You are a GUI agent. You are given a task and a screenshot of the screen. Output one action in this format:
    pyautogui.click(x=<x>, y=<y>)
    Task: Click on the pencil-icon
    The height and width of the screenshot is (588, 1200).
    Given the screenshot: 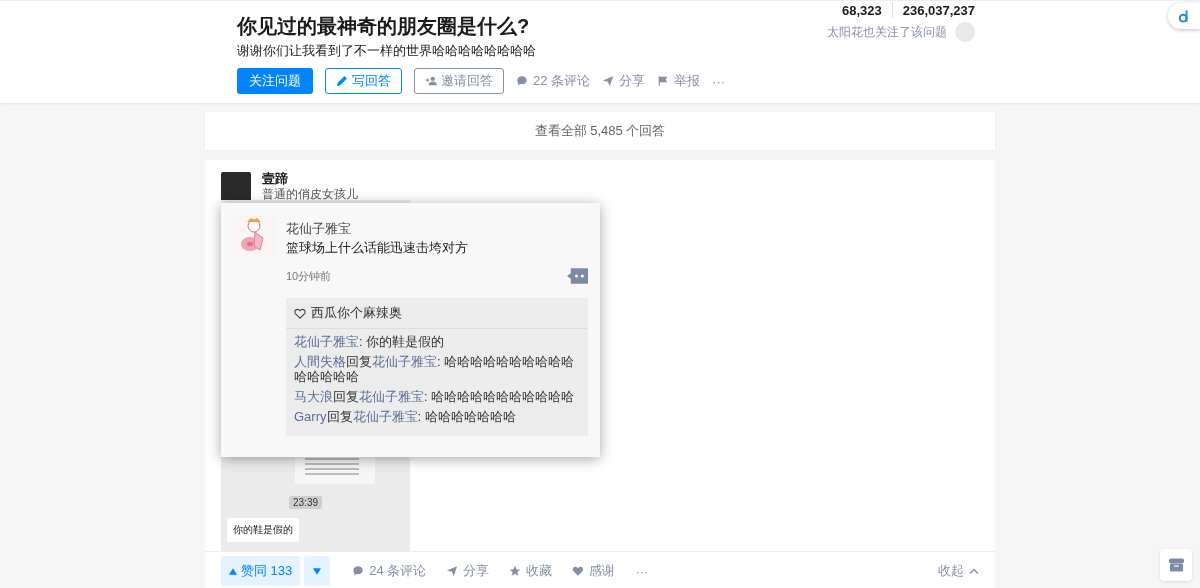 What is the action you would take?
    pyautogui.click(x=342, y=81)
    